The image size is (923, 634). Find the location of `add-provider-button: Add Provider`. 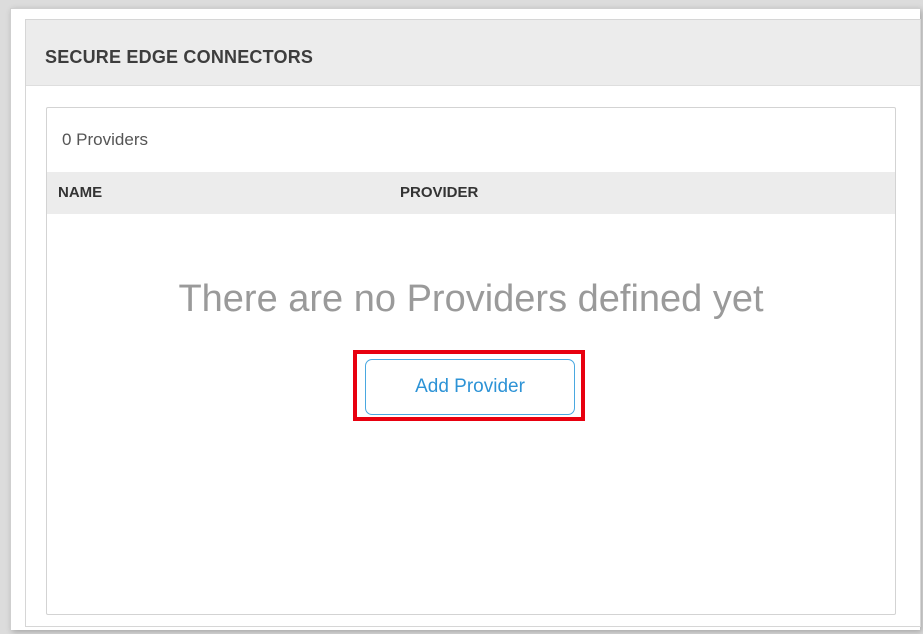

add-provider-button: Add Provider is located at coordinates (470, 387).